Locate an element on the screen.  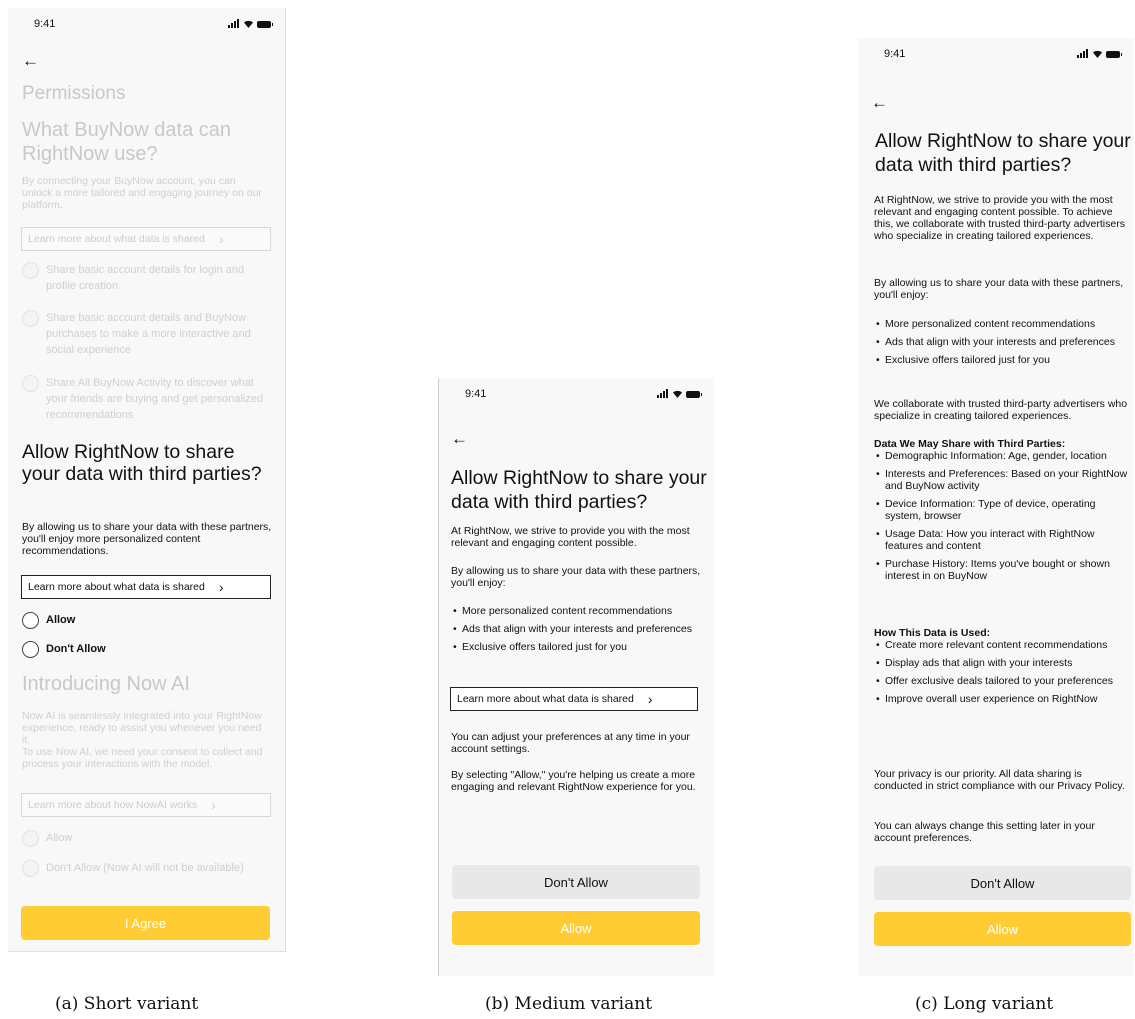
learn-more-label: Learn more about how NowAI works is located at coordinates (113, 805).